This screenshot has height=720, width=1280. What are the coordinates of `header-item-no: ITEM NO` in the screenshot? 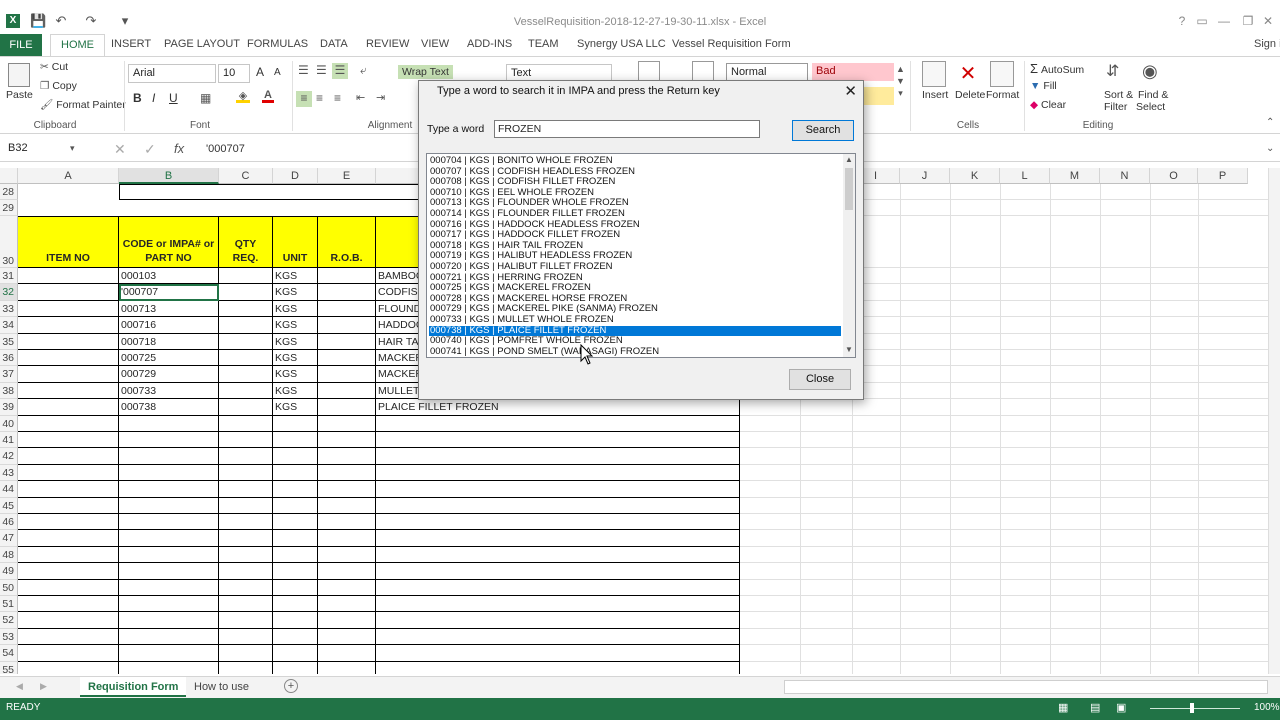 It's located at (68, 242).